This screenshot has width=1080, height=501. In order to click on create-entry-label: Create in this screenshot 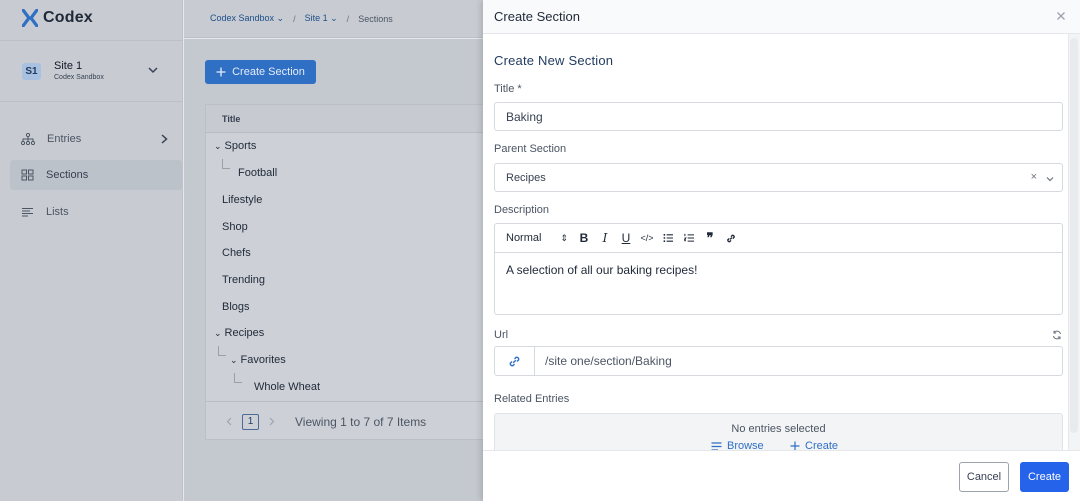, I will do `click(822, 445)`.